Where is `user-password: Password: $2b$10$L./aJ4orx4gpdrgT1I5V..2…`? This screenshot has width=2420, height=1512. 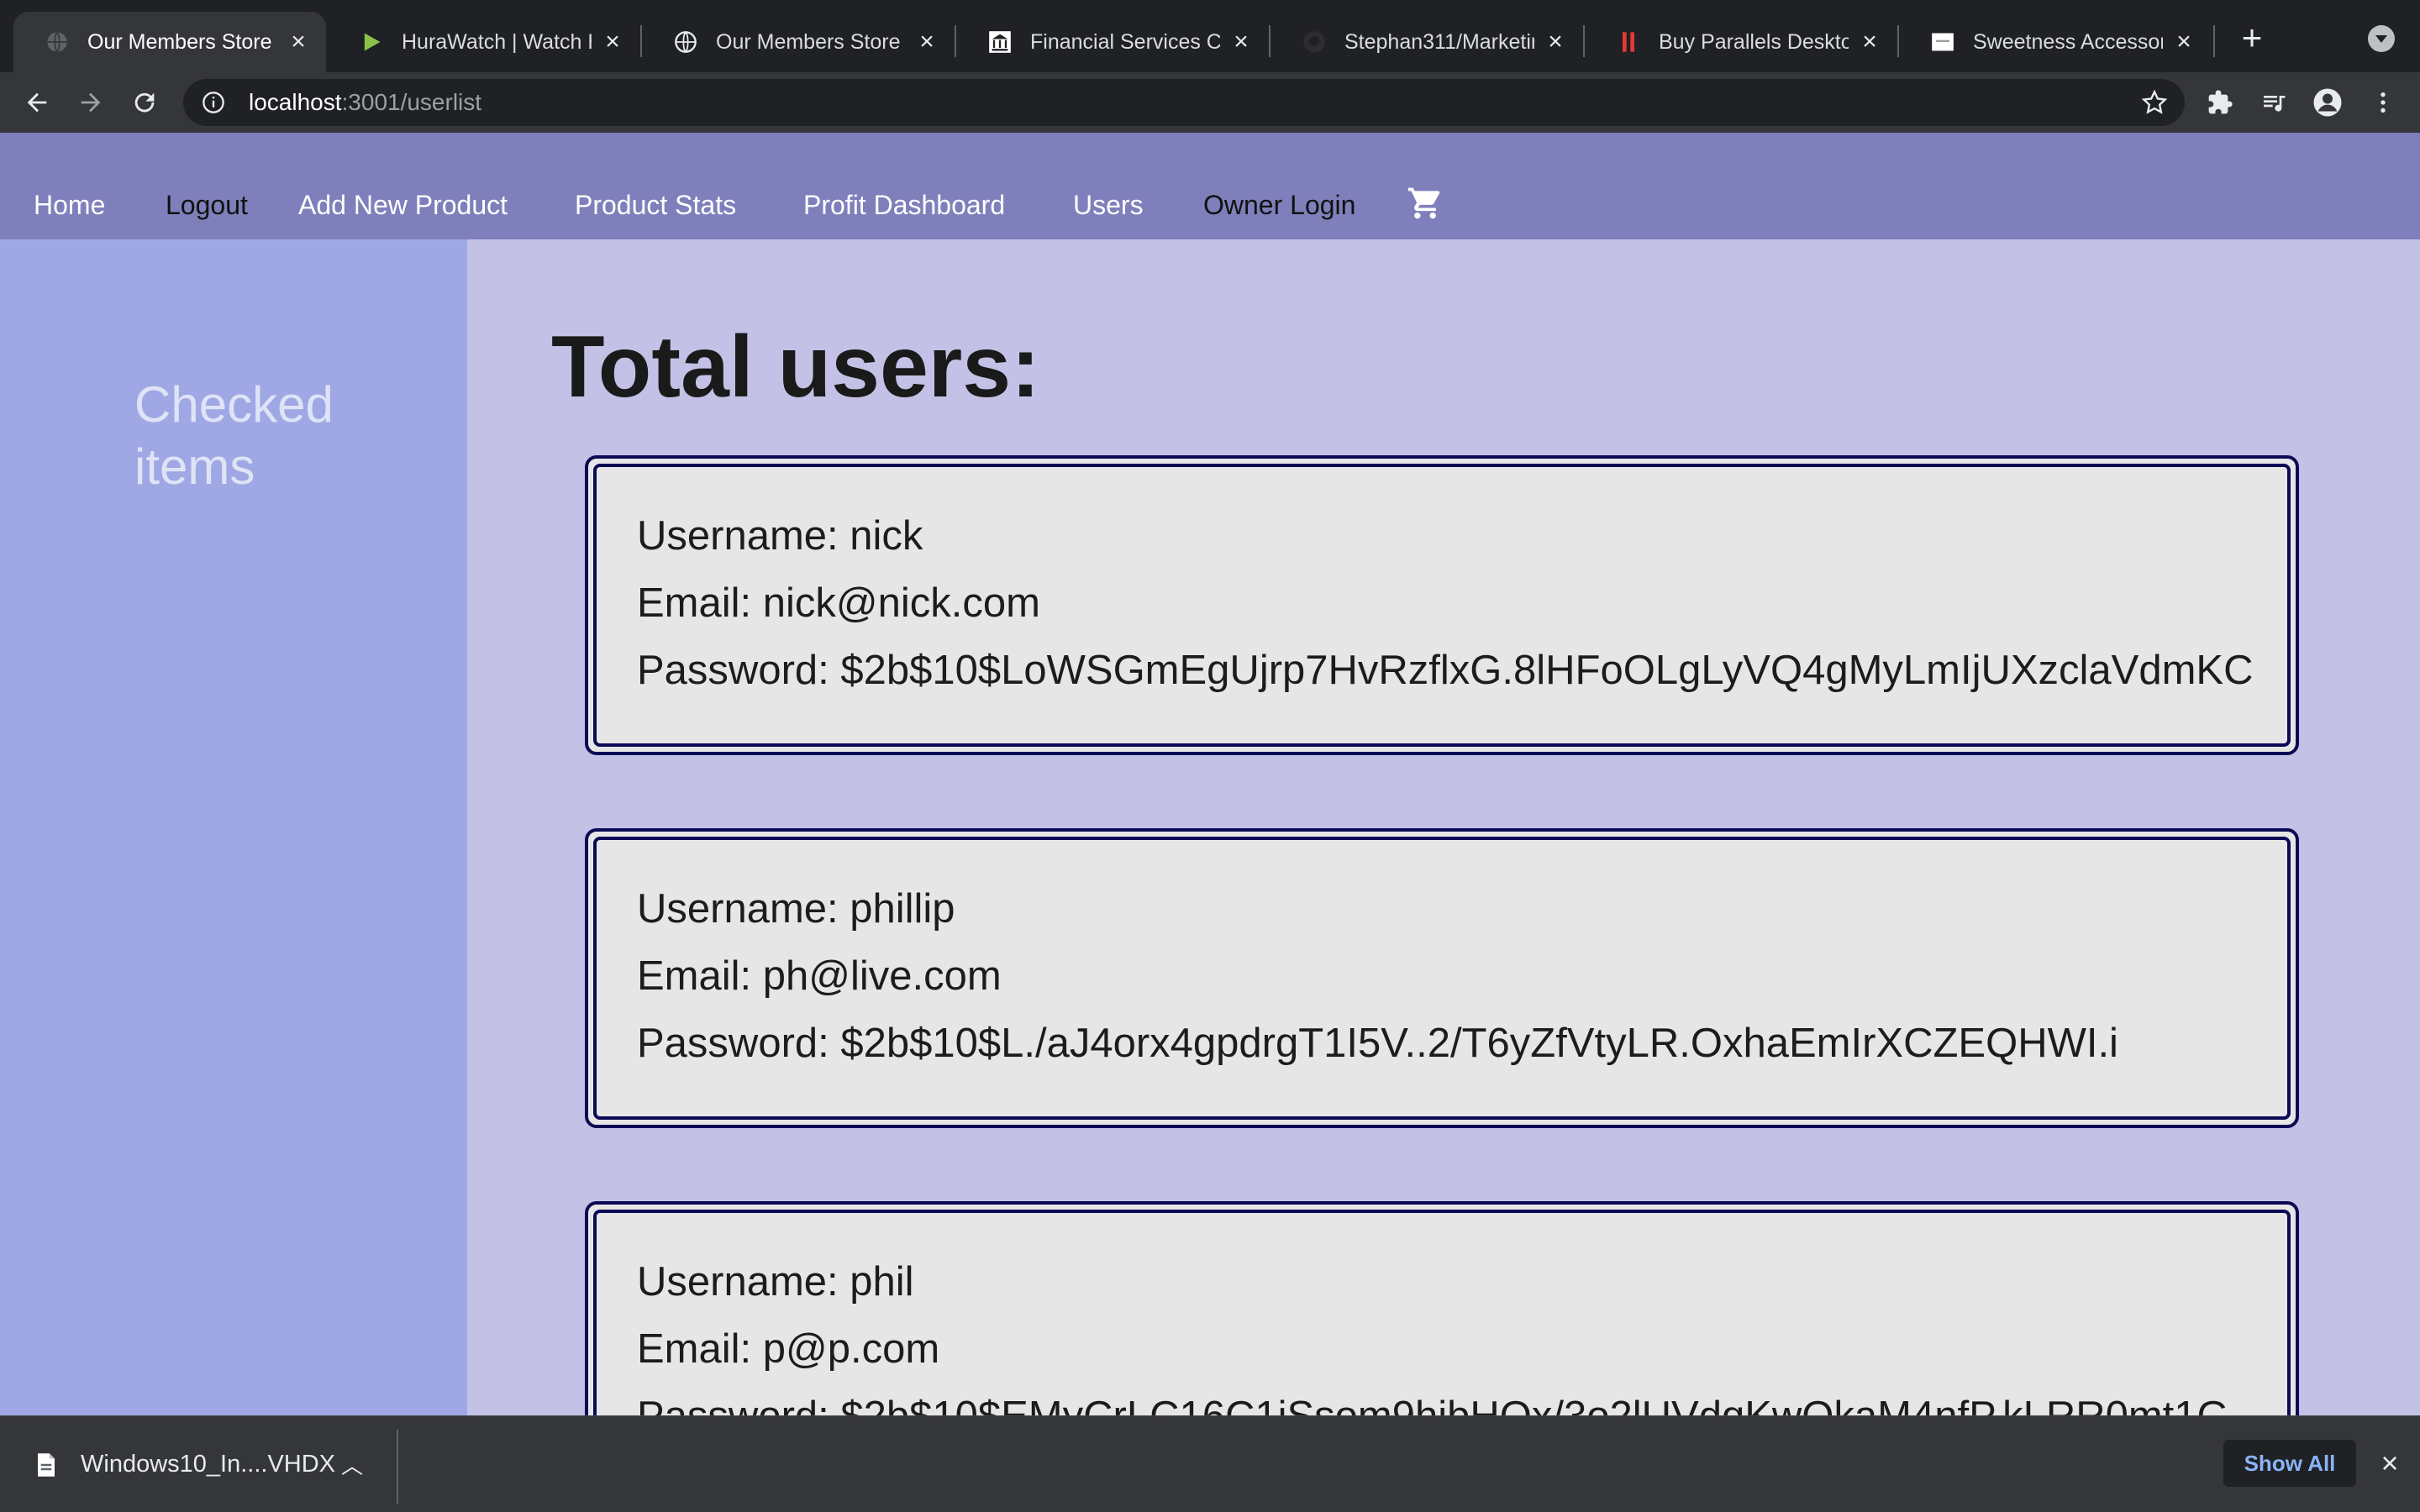 user-password: Password: $2b$10$L./aJ4orx4gpdrgT1I5V..2… is located at coordinates (1377, 1043).